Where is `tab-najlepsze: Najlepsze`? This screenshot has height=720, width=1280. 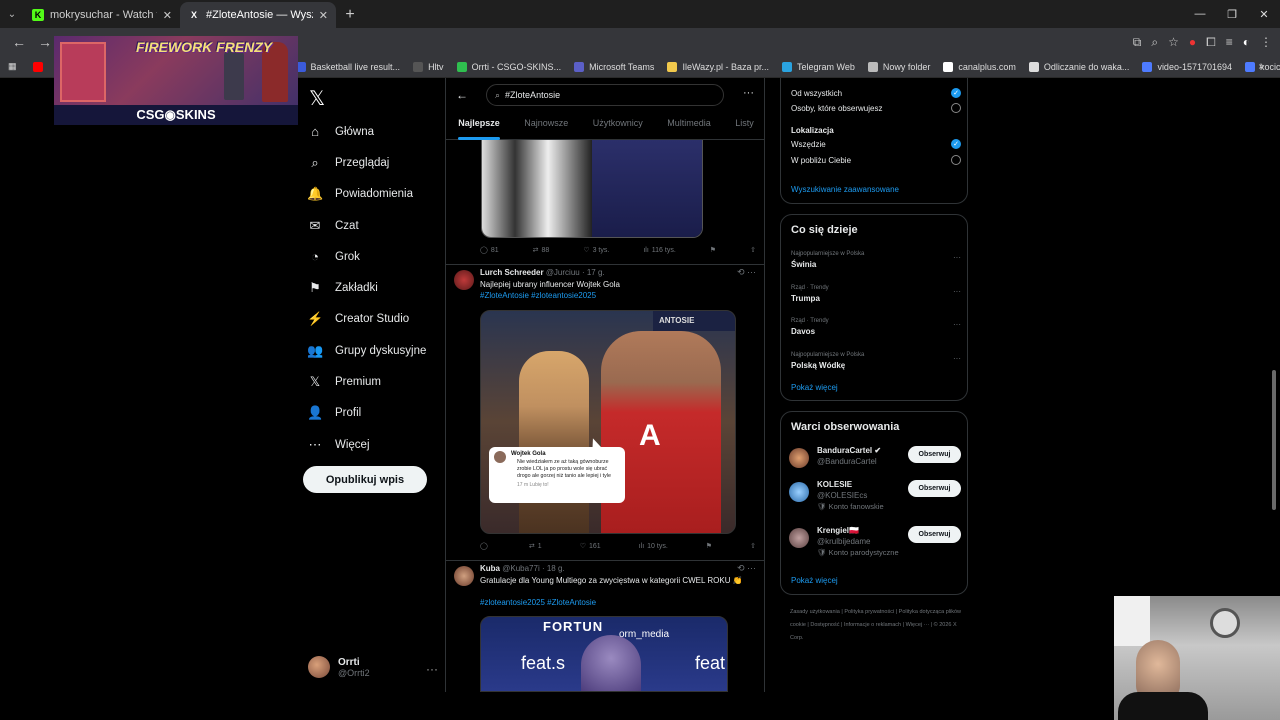
tab-najlepsze: Najlepsze is located at coordinates (479, 126).